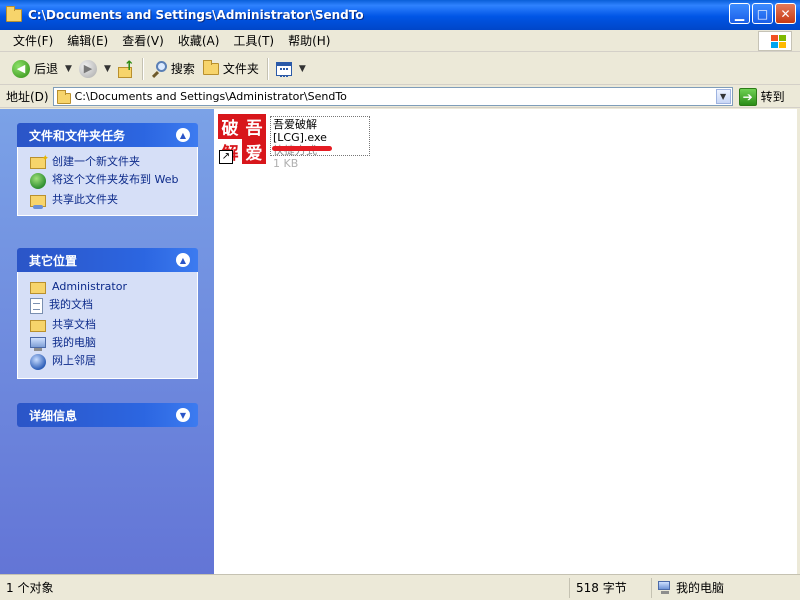  What do you see at coordinates (85, 199) in the screenshot?
I see `task-label: 共享此文件夹` at bounding box center [85, 199].